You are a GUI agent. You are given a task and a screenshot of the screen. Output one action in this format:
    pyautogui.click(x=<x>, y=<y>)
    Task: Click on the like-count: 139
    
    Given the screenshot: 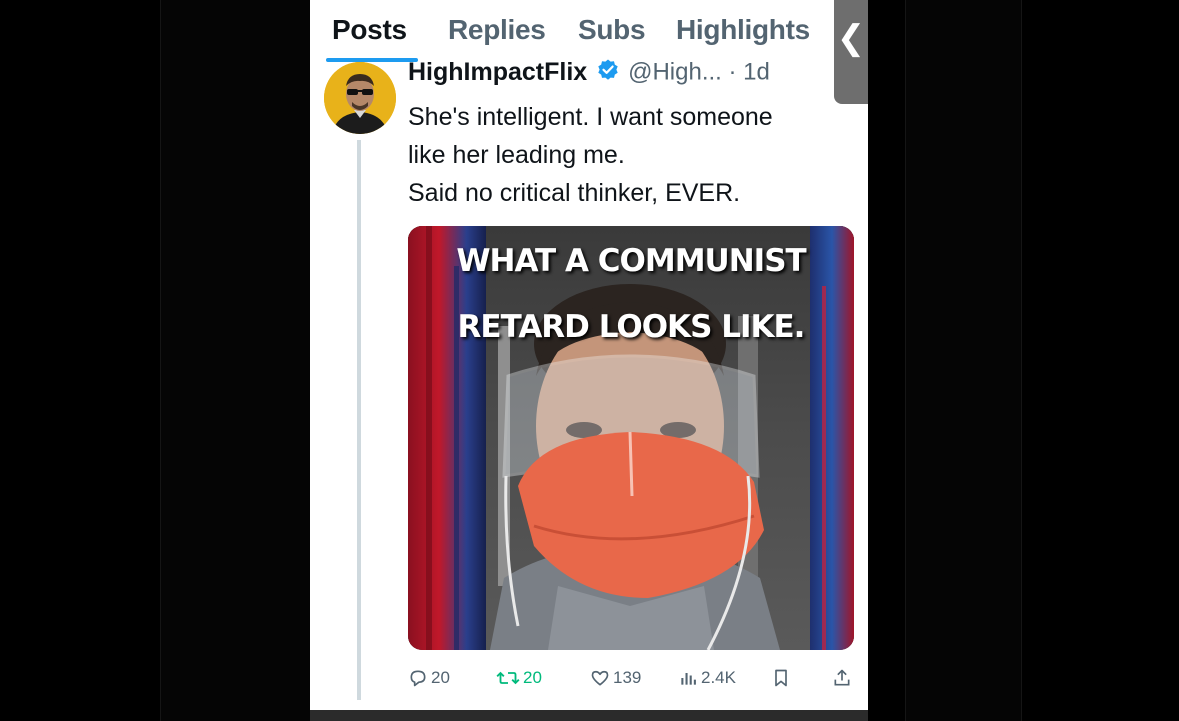 What is the action you would take?
    pyautogui.click(x=627, y=677)
    